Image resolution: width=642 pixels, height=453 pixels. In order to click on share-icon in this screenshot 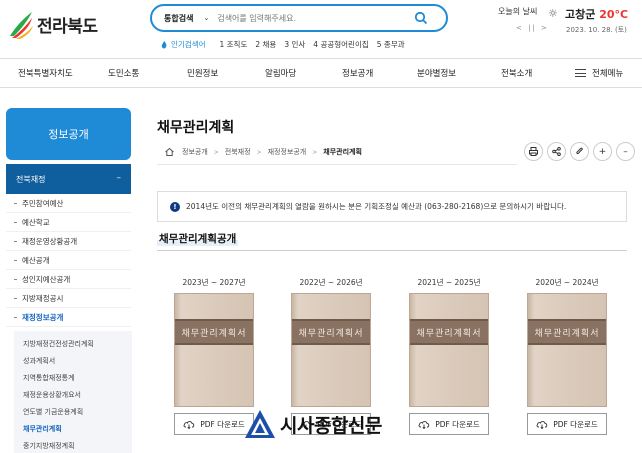, I will do `click(556, 151)`.